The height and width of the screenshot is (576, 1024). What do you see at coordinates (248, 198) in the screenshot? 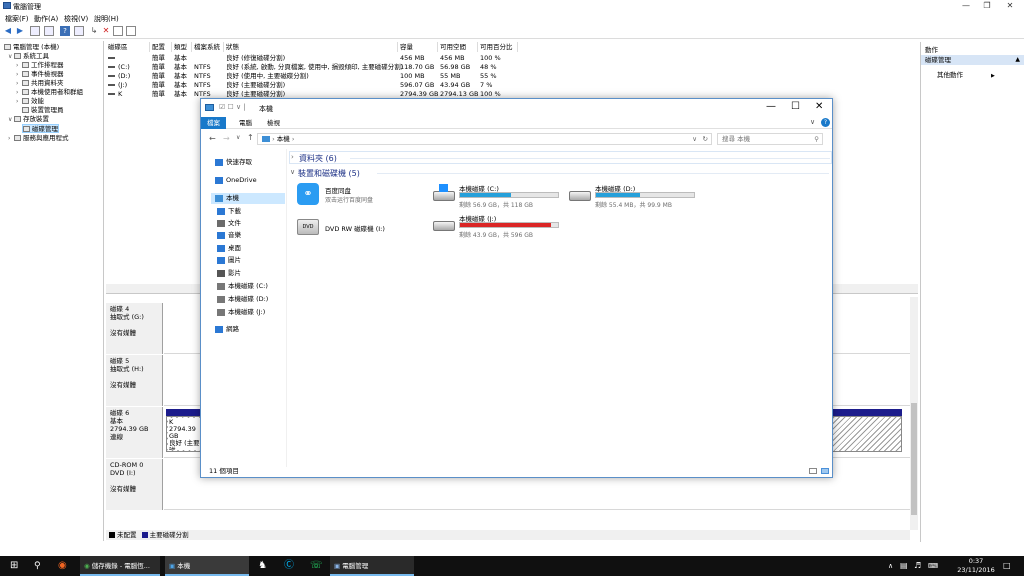
I see `nav-item: 本機` at bounding box center [248, 198].